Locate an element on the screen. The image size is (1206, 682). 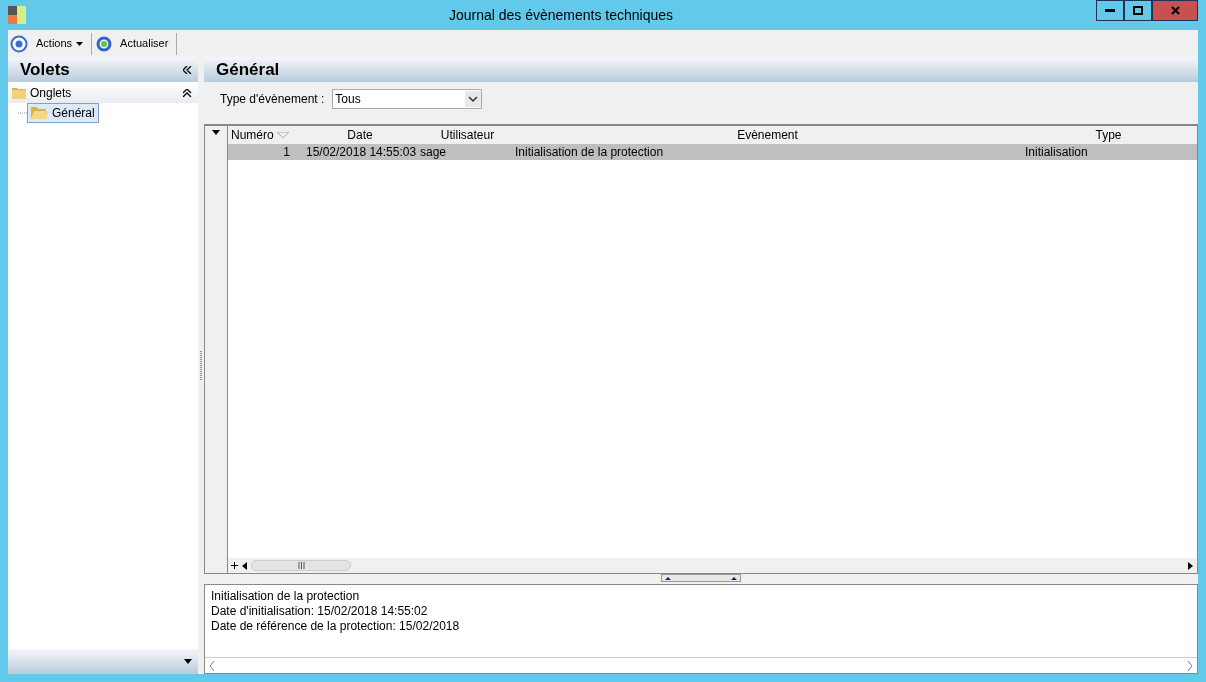
table-cell-text: Initialisation de la protection is located at coordinates (590, 152).